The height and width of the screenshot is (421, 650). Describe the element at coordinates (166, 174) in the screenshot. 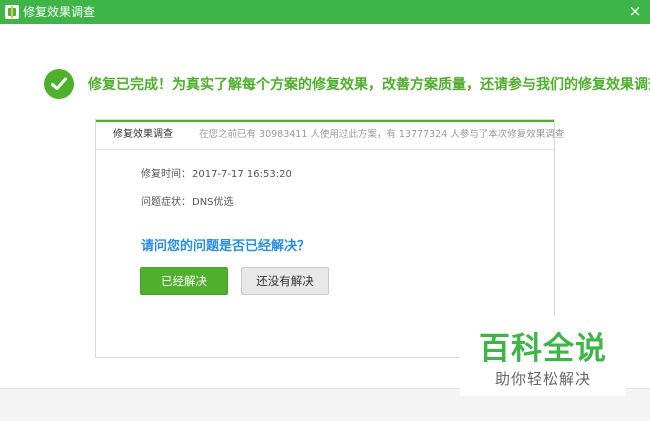

I see `repair-time-label: 修复时间：` at that location.